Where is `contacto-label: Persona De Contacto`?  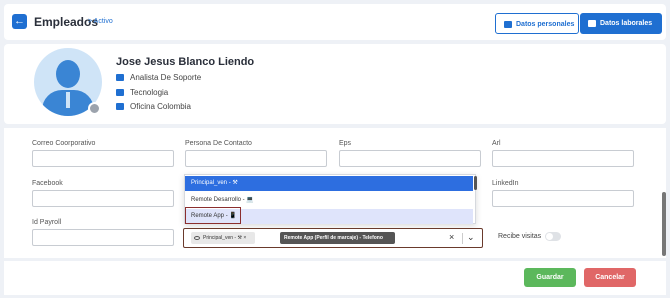
contacto-label: Persona De Contacto is located at coordinates (218, 143).